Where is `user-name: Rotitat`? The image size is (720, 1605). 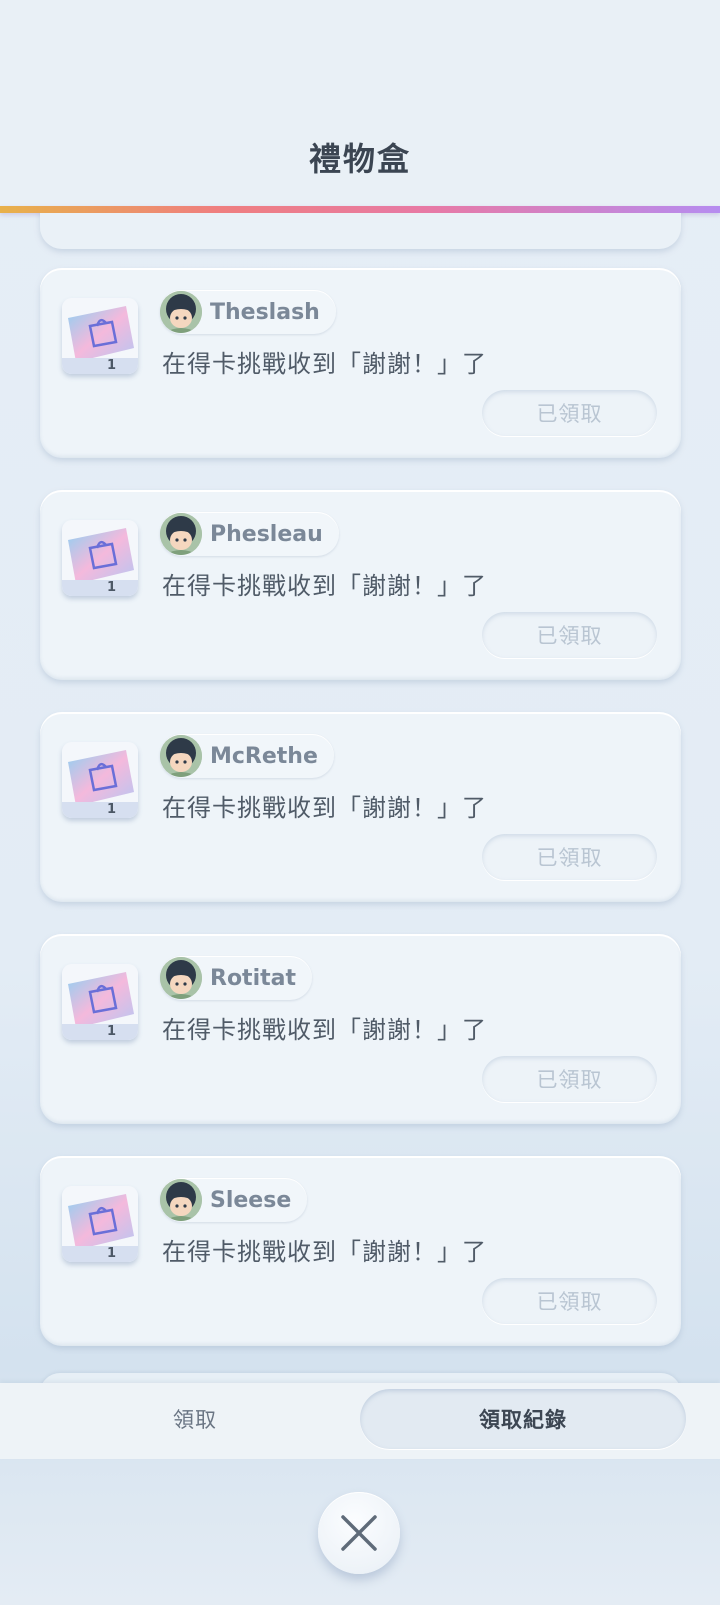 user-name: Rotitat is located at coordinates (253, 978).